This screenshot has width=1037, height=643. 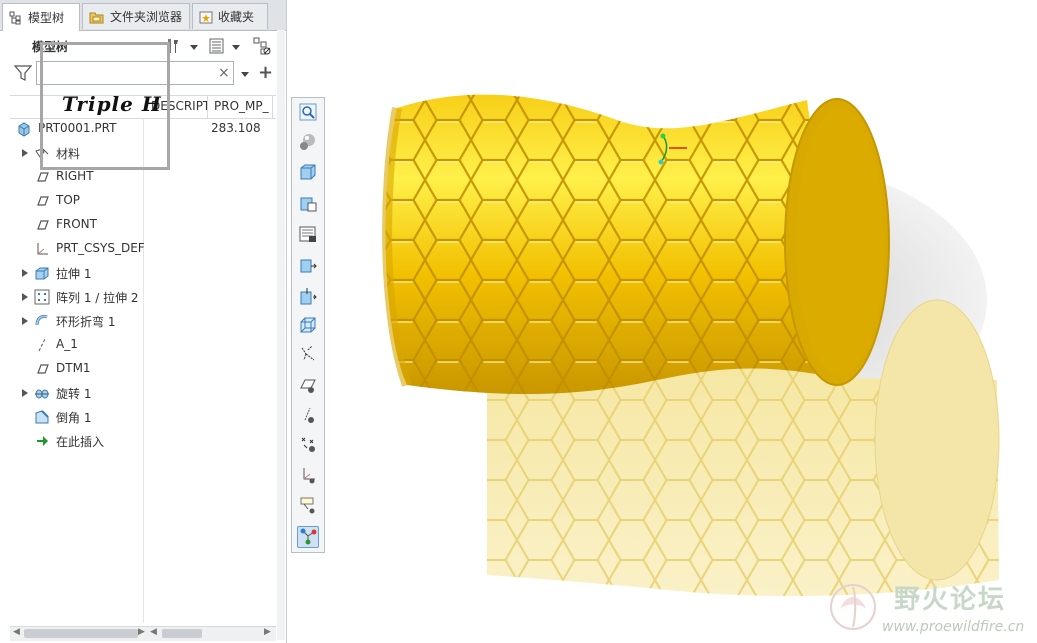 I want to click on tree-item: PRT_CSYS_DEF, so click(x=143, y=249).